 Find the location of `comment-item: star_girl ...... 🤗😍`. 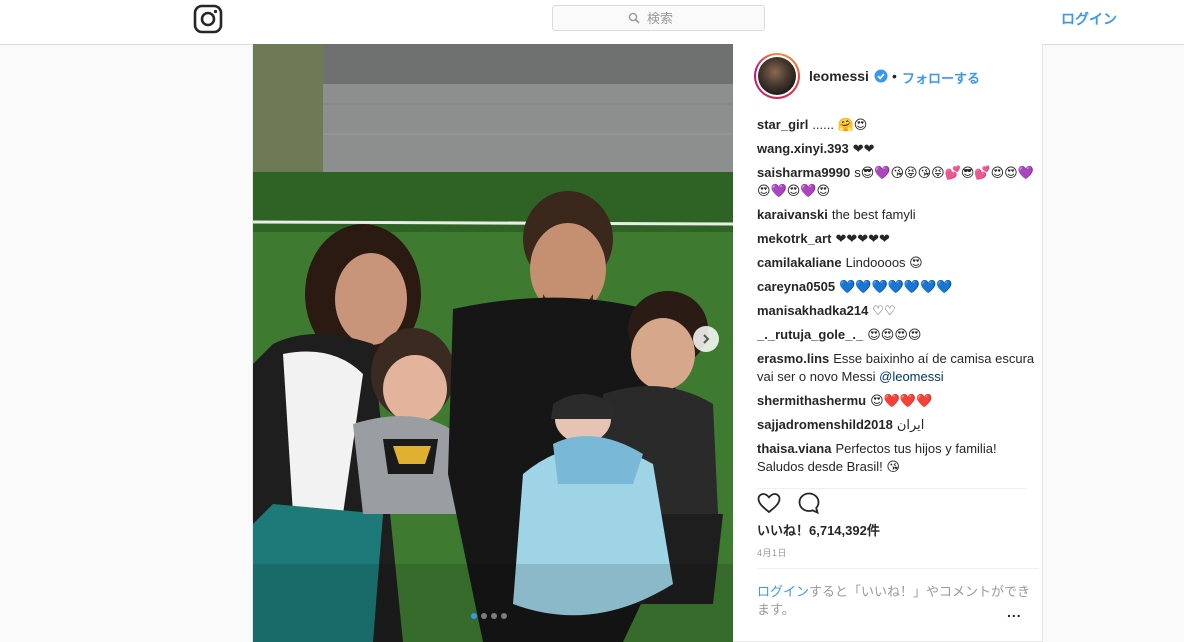

comment-item: star_girl ...... 🤗😍 is located at coordinates (897, 125).